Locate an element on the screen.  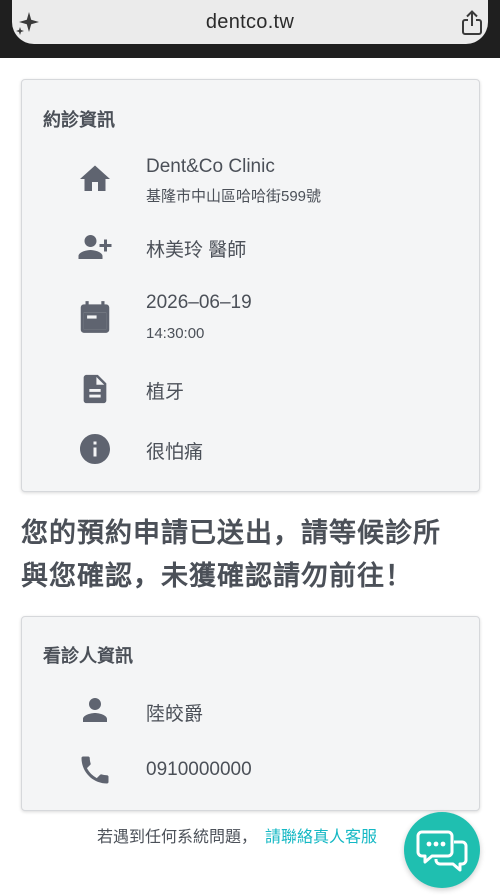
notice-line-1: 您的預約申請已送出，請等候診所 is located at coordinates (231, 533).